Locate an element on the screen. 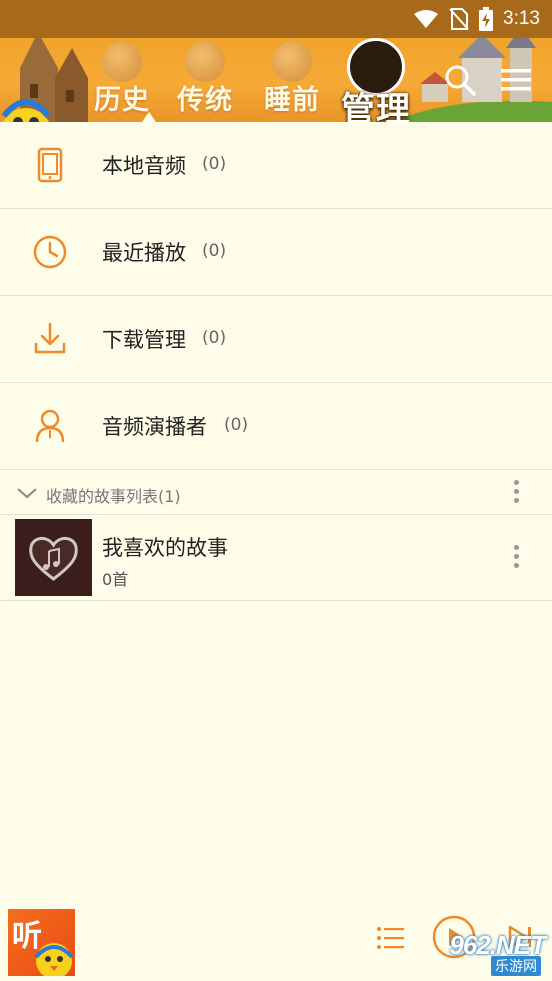 The image size is (552, 981). status-bar: 3:13 is located at coordinates (276, 19).